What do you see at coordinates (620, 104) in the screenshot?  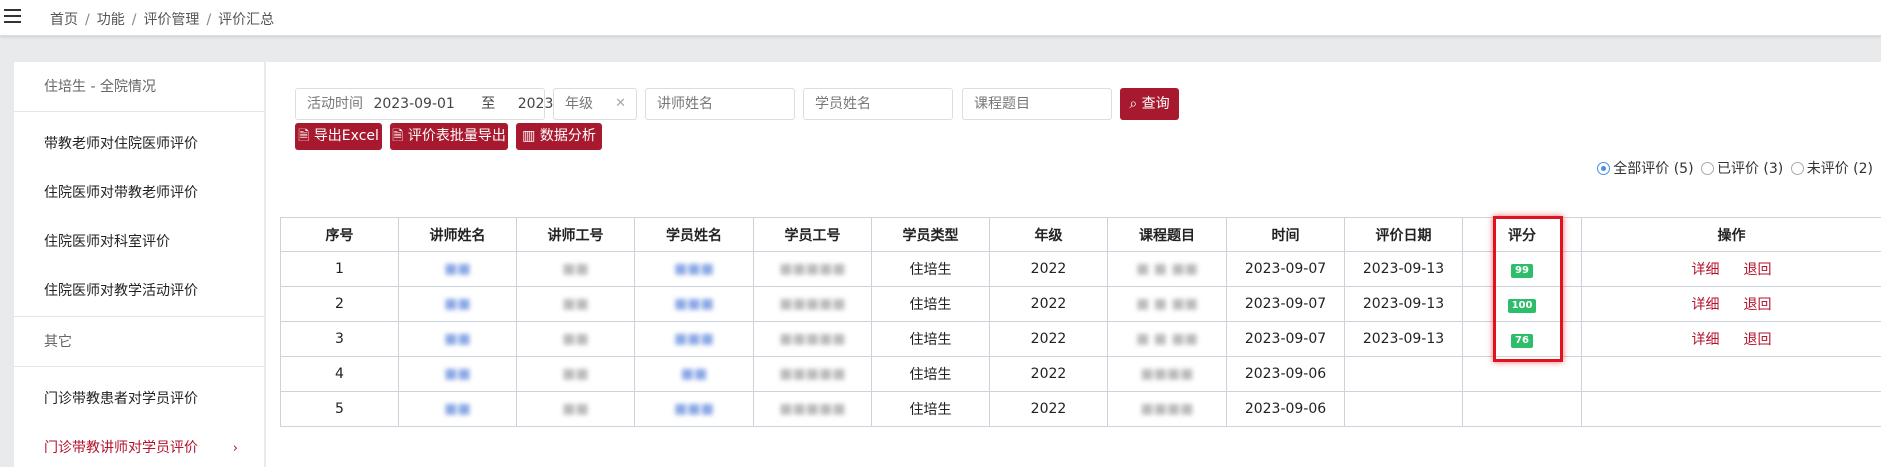 I see `clear-icon: ✕` at bounding box center [620, 104].